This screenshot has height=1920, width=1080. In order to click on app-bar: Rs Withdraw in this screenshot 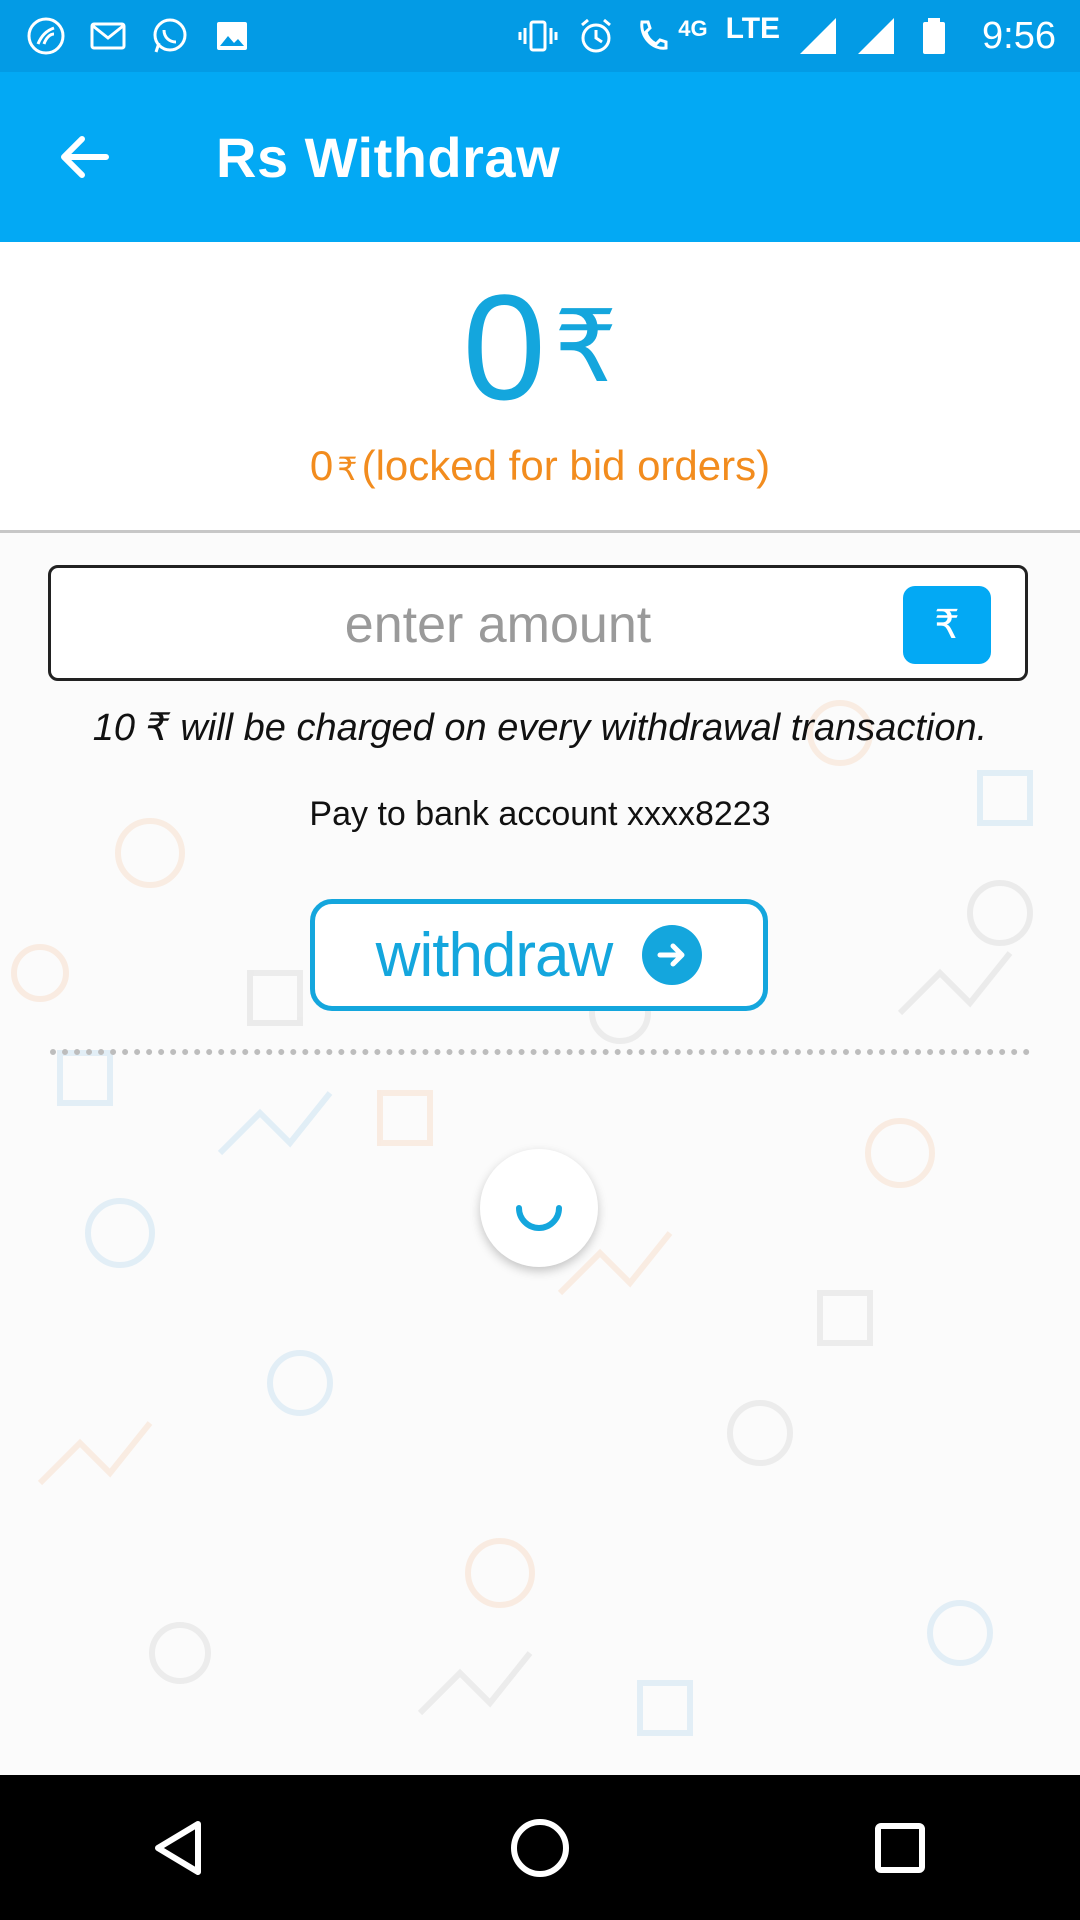, I will do `click(540, 157)`.